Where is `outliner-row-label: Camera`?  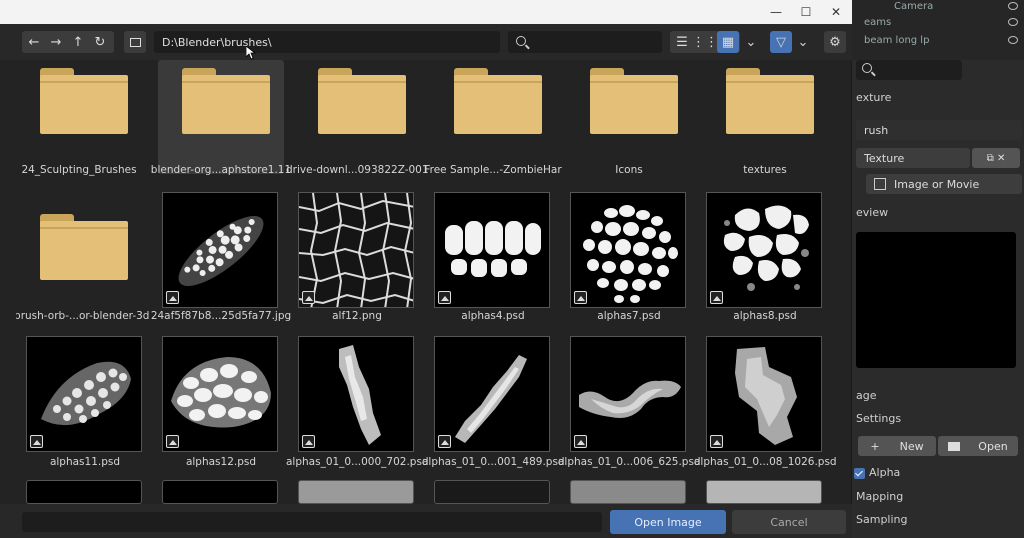
outliner-row-label: Camera is located at coordinates (914, 6).